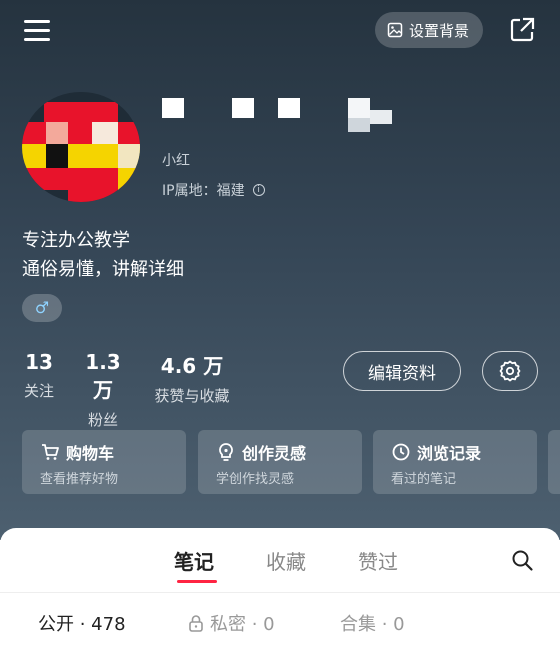 The image size is (560, 648). I want to click on ip-location: IP属地：福建 i, so click(213, 190).